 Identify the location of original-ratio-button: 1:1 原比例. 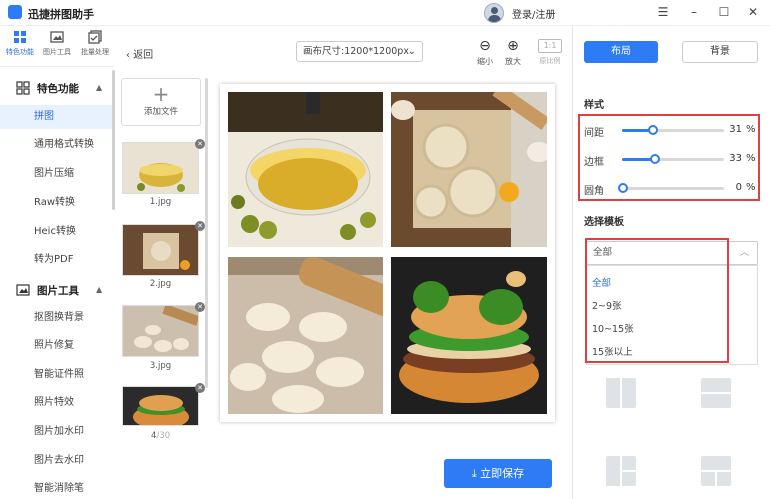
(550, 52).